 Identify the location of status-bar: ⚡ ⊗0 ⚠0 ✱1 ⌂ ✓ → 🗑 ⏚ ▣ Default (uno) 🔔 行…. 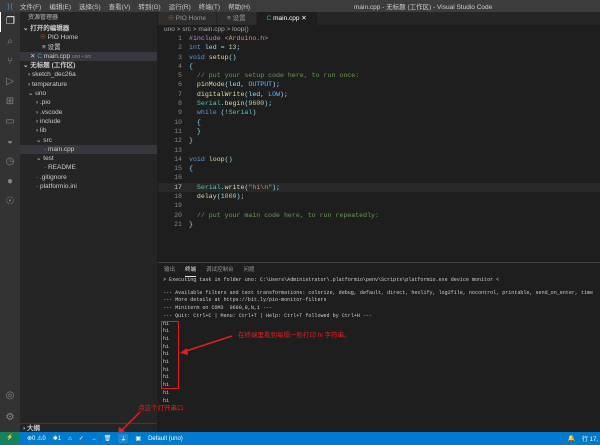
(300, 438).